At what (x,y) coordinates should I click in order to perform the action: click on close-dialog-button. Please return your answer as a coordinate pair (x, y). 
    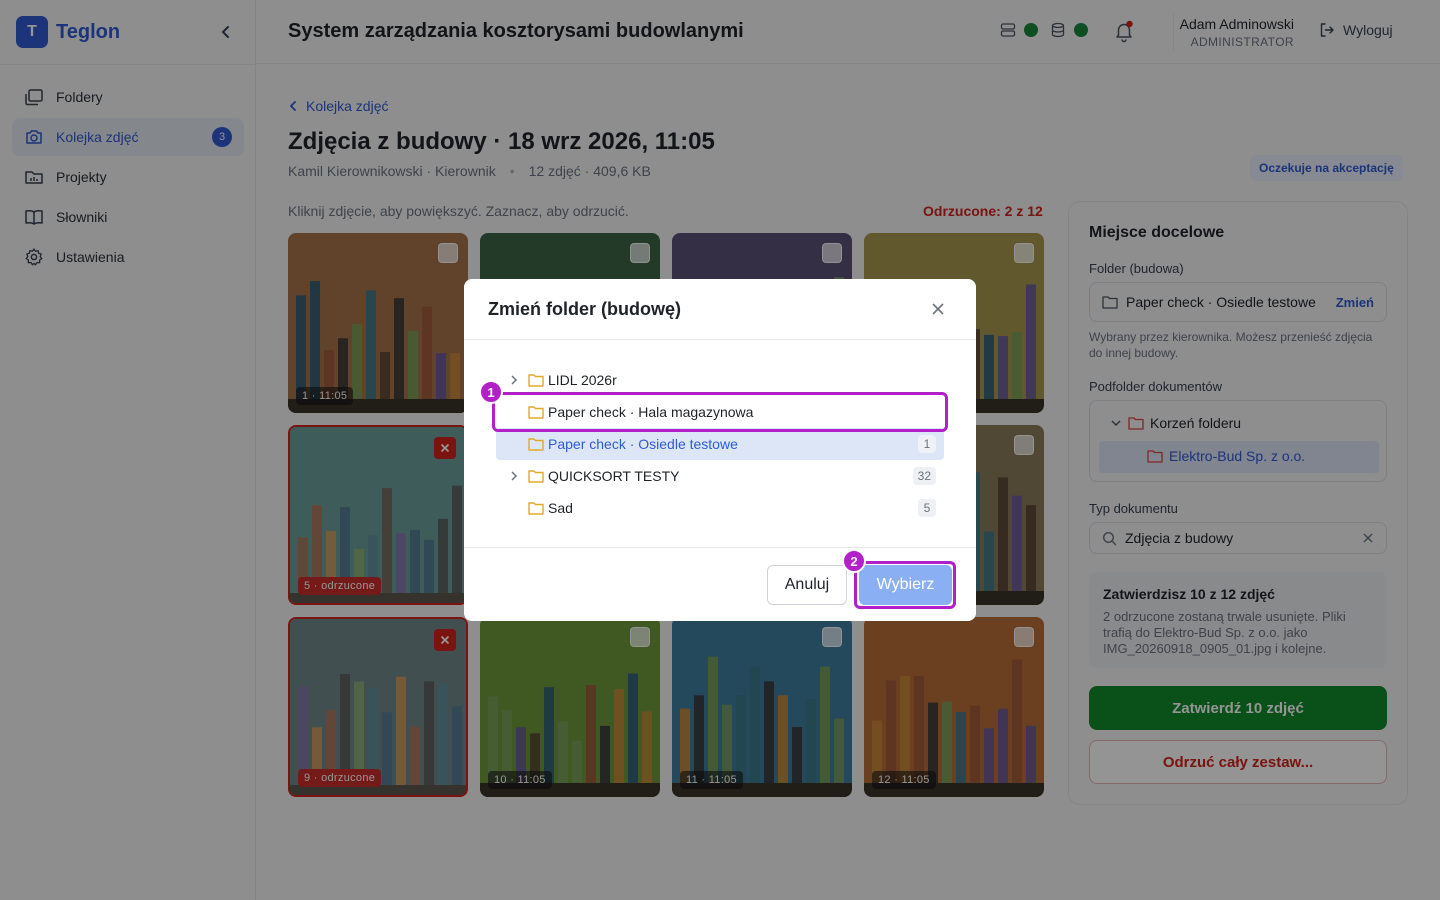
    Looking at the image, I should click on (938, 309).